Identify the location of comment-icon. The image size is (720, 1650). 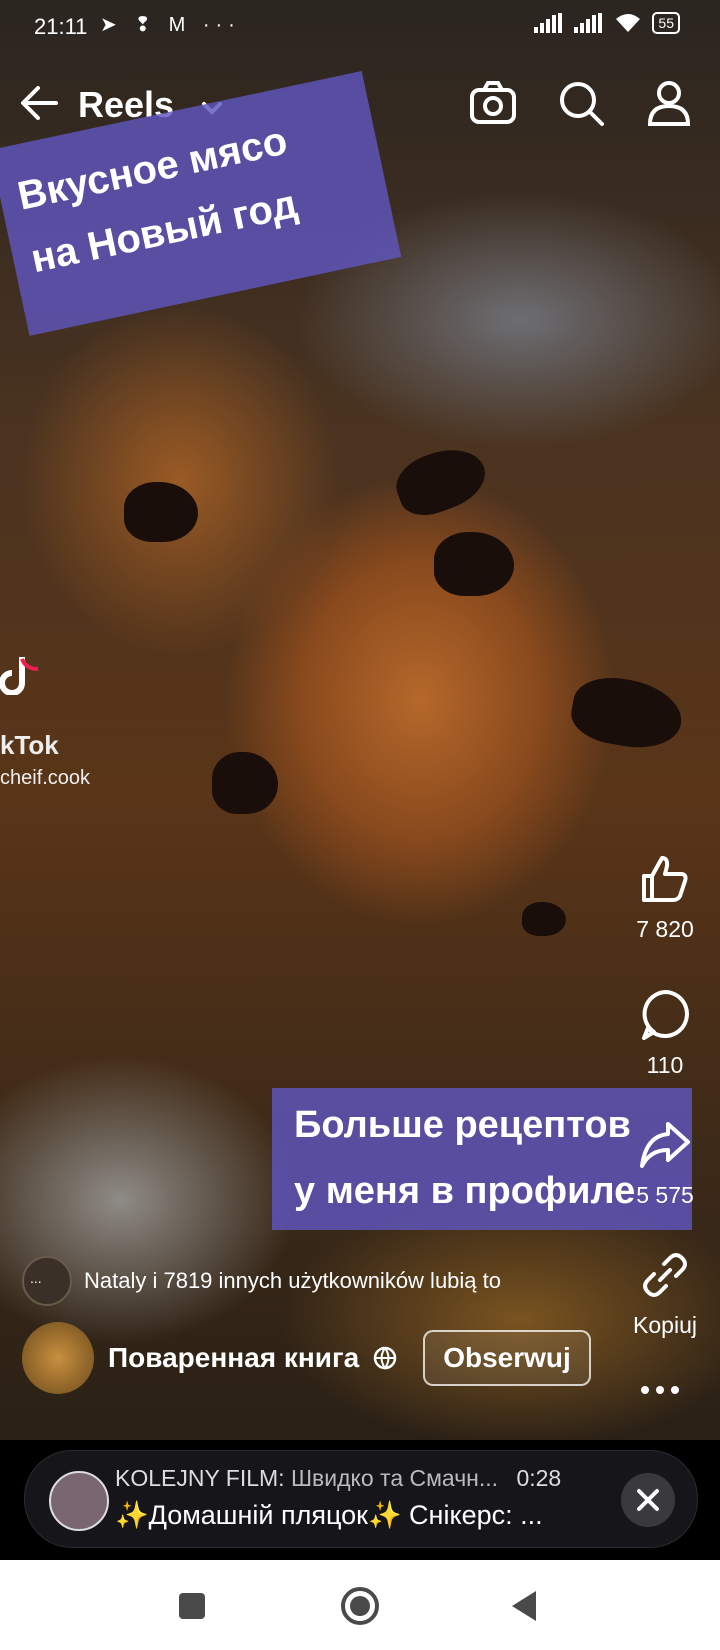
(665, 1015).